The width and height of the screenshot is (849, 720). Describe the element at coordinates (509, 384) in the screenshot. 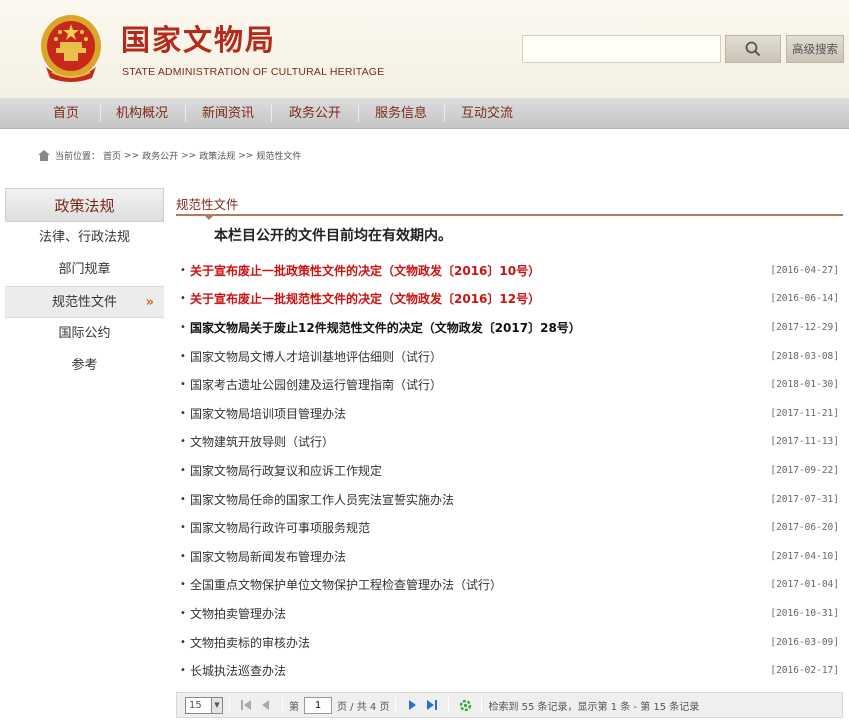

I see `document-row: • 国家考古遗址公园创建及运行管理指南（试行） [2018-01-30]` at that location.